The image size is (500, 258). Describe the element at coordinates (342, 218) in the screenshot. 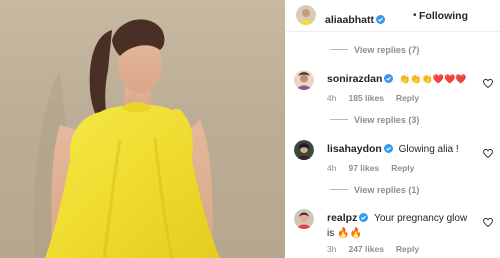

I see `comment-username: realpz` at that location.